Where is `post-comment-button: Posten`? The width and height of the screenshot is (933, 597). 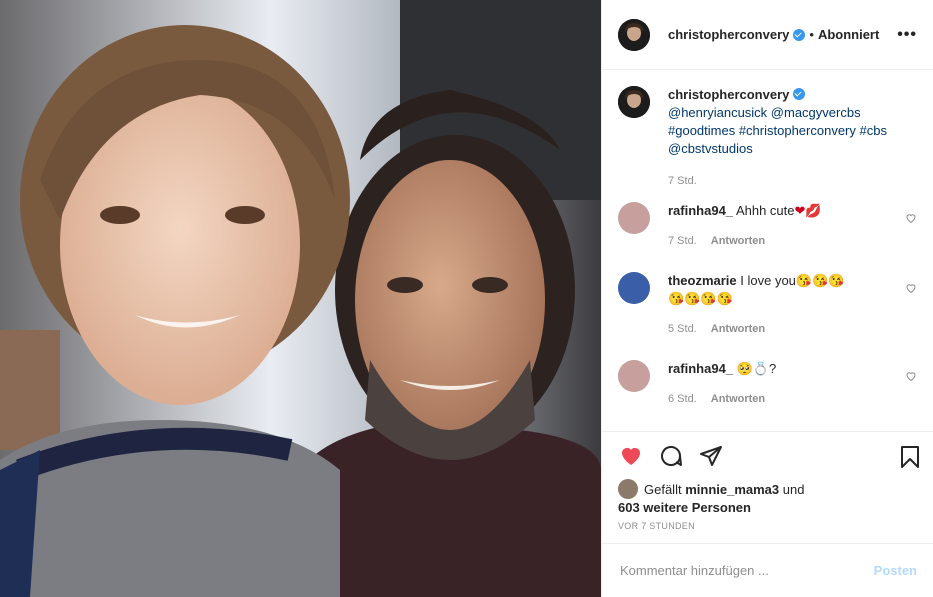
post-comment-button: Posten is located at coordinates (895, 570).